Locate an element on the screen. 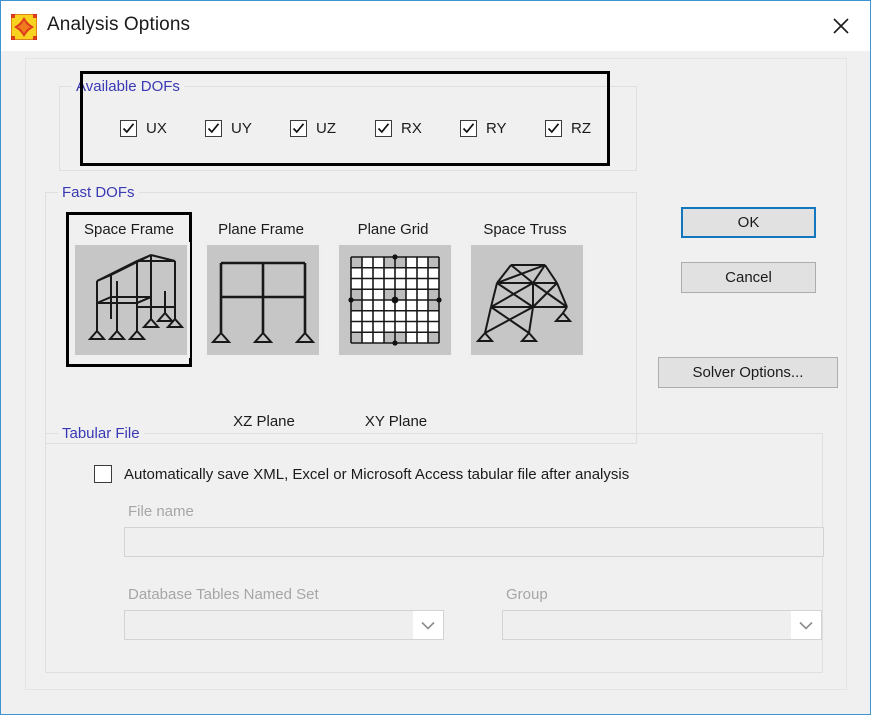 The width and height of the screenshot is (873, 717). fast-dofs-legend: Fast DOFs is located at coordinates (98, 192).